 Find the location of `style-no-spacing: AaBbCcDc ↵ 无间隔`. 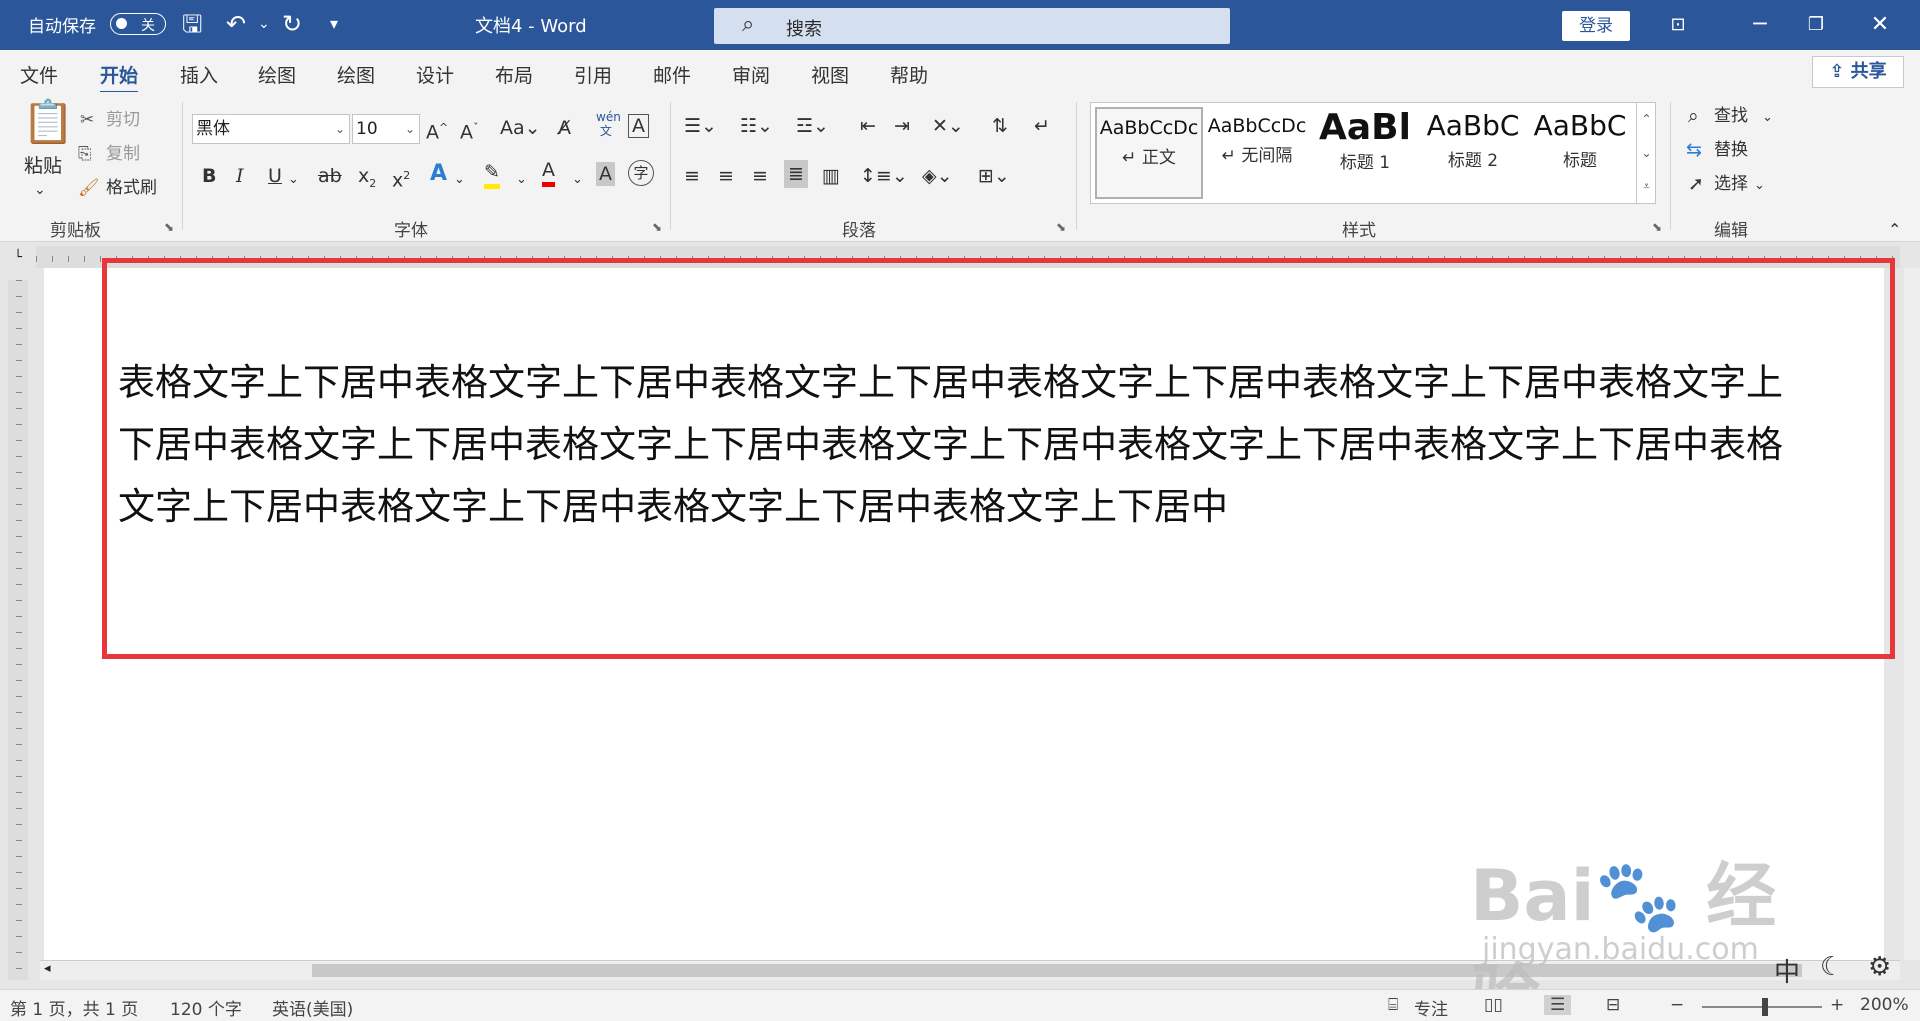

style-no-spacing: AaBbCcDc ↵ 无间隔 is located at coordinates (1257, 153).